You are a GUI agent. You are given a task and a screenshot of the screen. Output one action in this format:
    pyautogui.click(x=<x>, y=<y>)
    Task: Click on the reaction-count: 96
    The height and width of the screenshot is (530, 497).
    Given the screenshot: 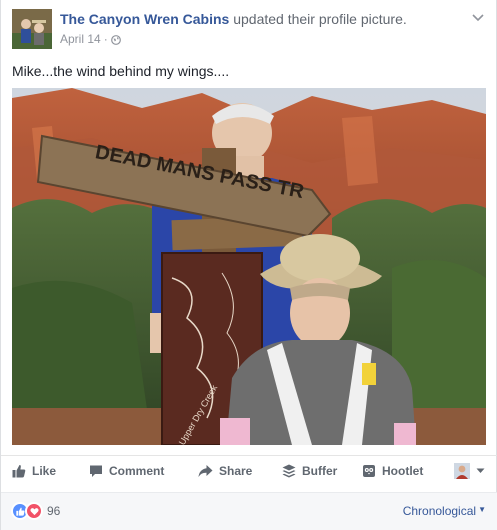 What is the action you would take?
    pyautogui.click(x=54, y=511)
    